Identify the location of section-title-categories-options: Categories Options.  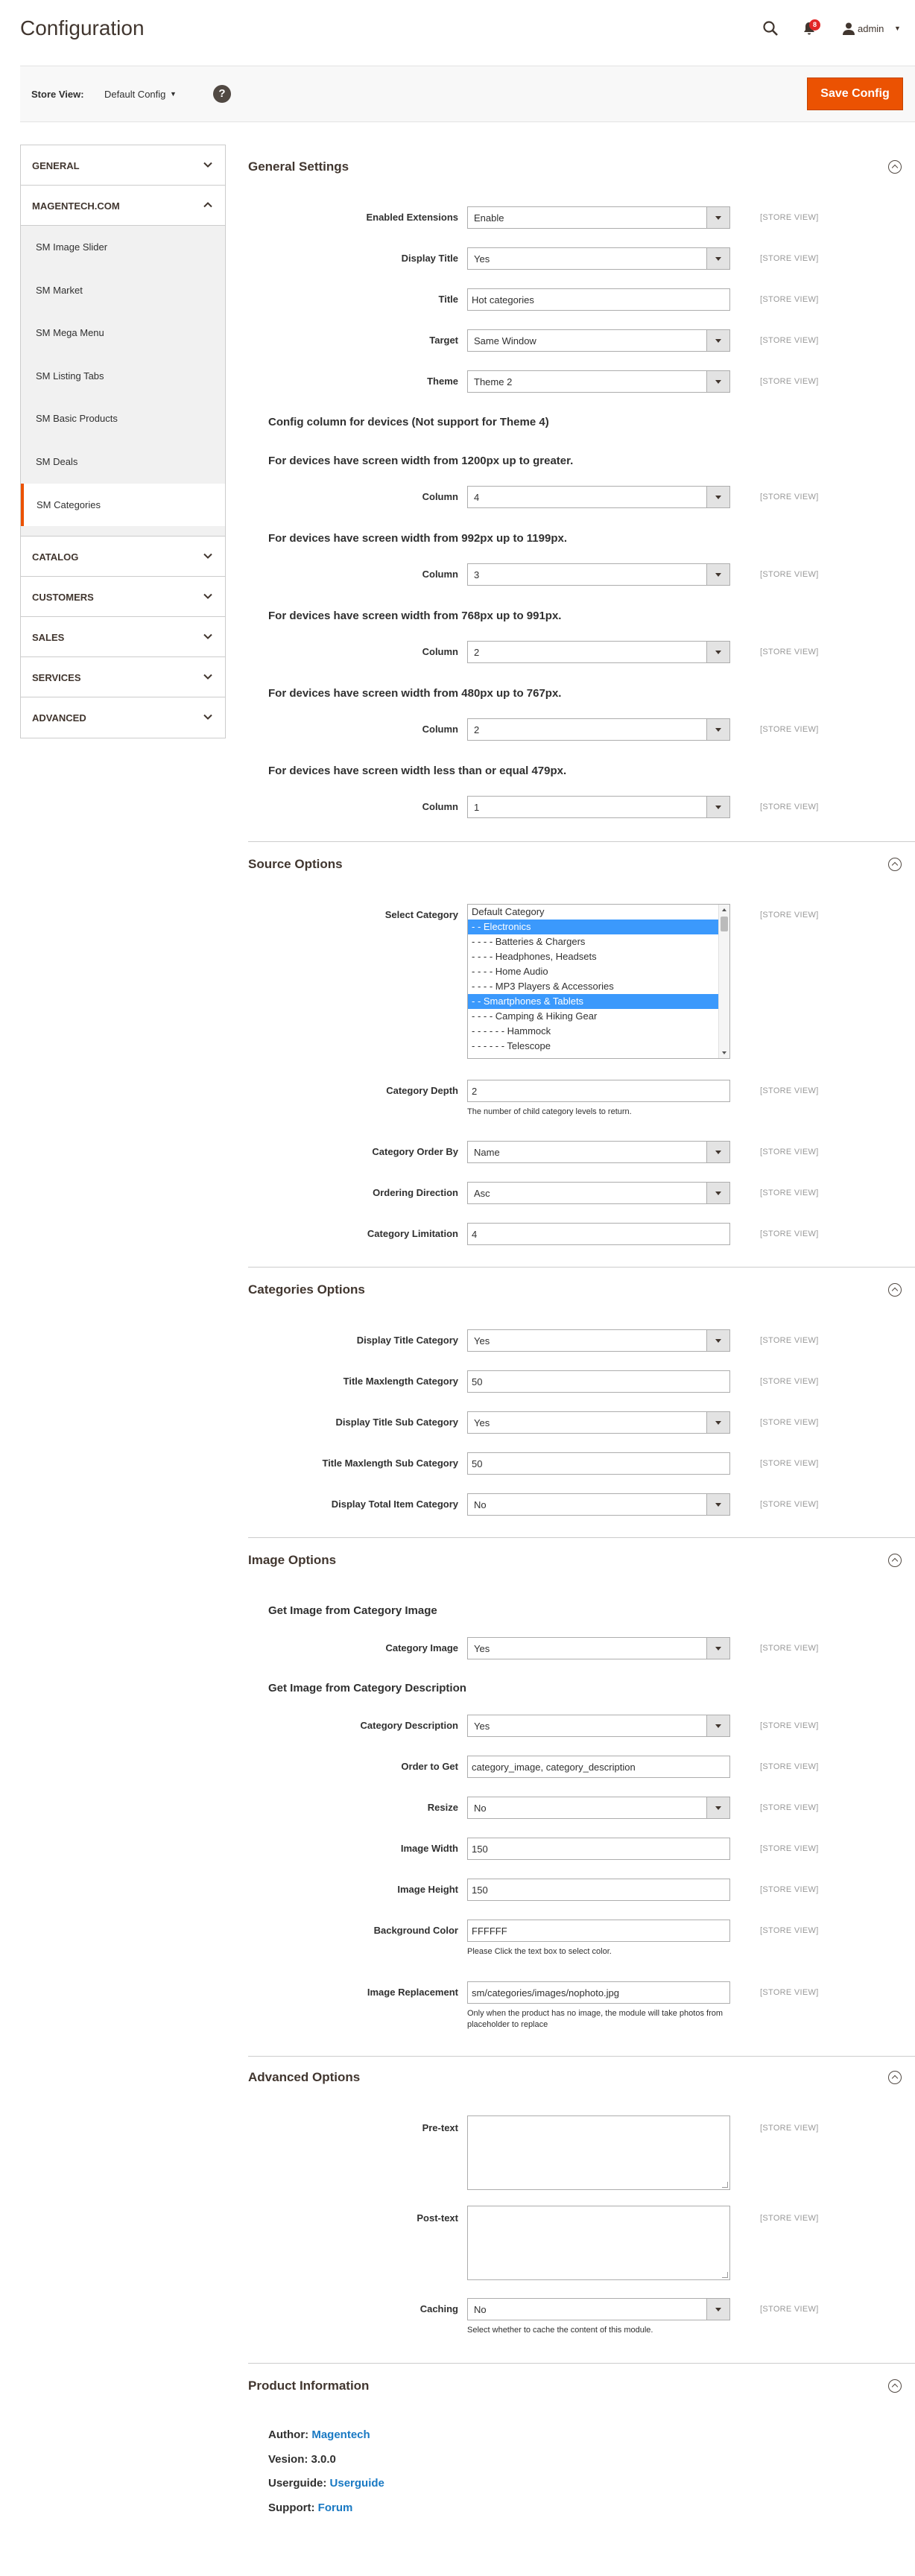
(306, 1290).